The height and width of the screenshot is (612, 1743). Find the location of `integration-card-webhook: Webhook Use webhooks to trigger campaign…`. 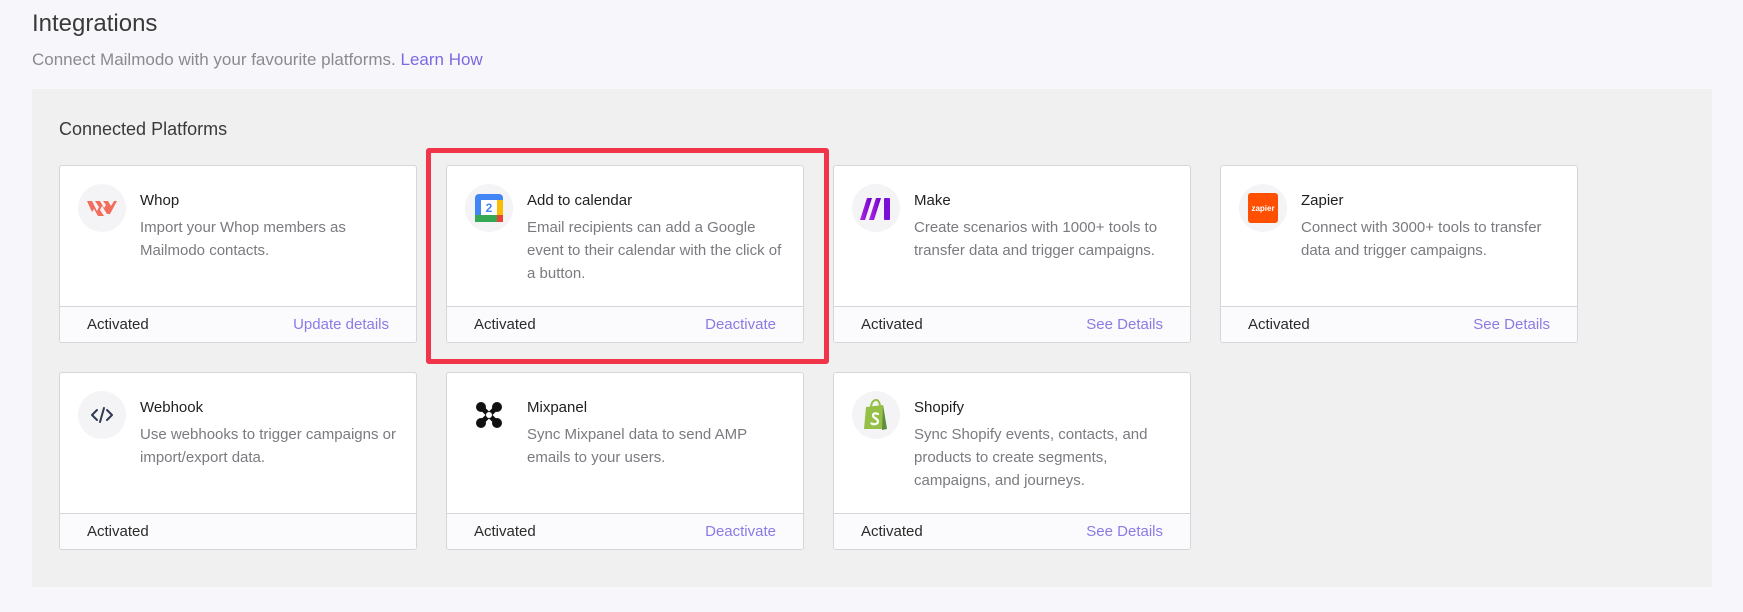

integration-card-webhook: Webhook Use webhooks to trigger campaign… is located at coordinates (238, 461).